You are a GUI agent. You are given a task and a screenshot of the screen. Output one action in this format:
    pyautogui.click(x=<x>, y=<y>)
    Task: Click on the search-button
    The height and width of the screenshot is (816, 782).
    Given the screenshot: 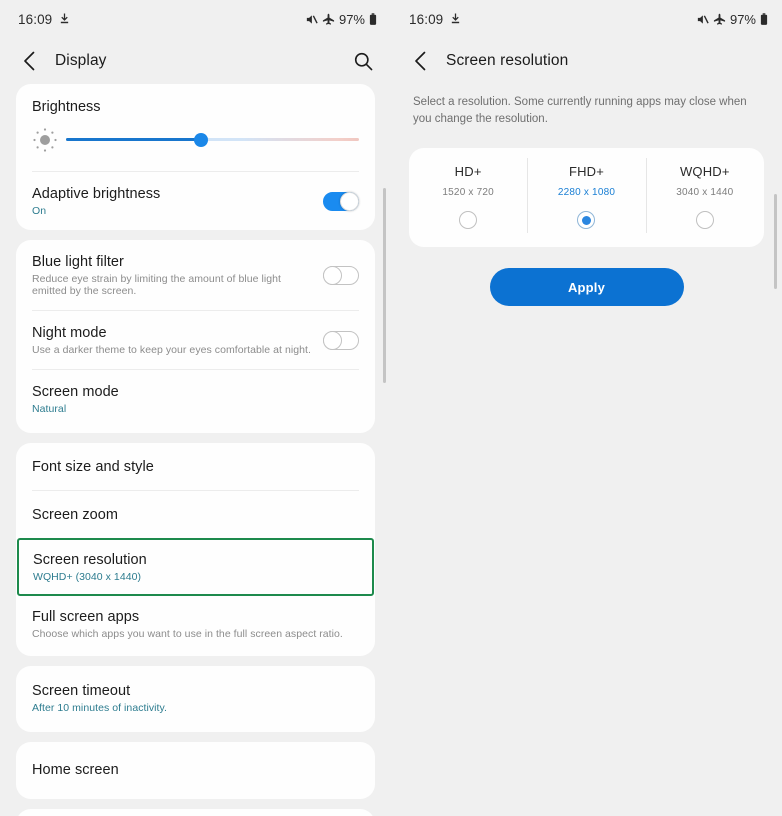 What is the action you would take?
    pyautogui.click(x=363, y=61)
    